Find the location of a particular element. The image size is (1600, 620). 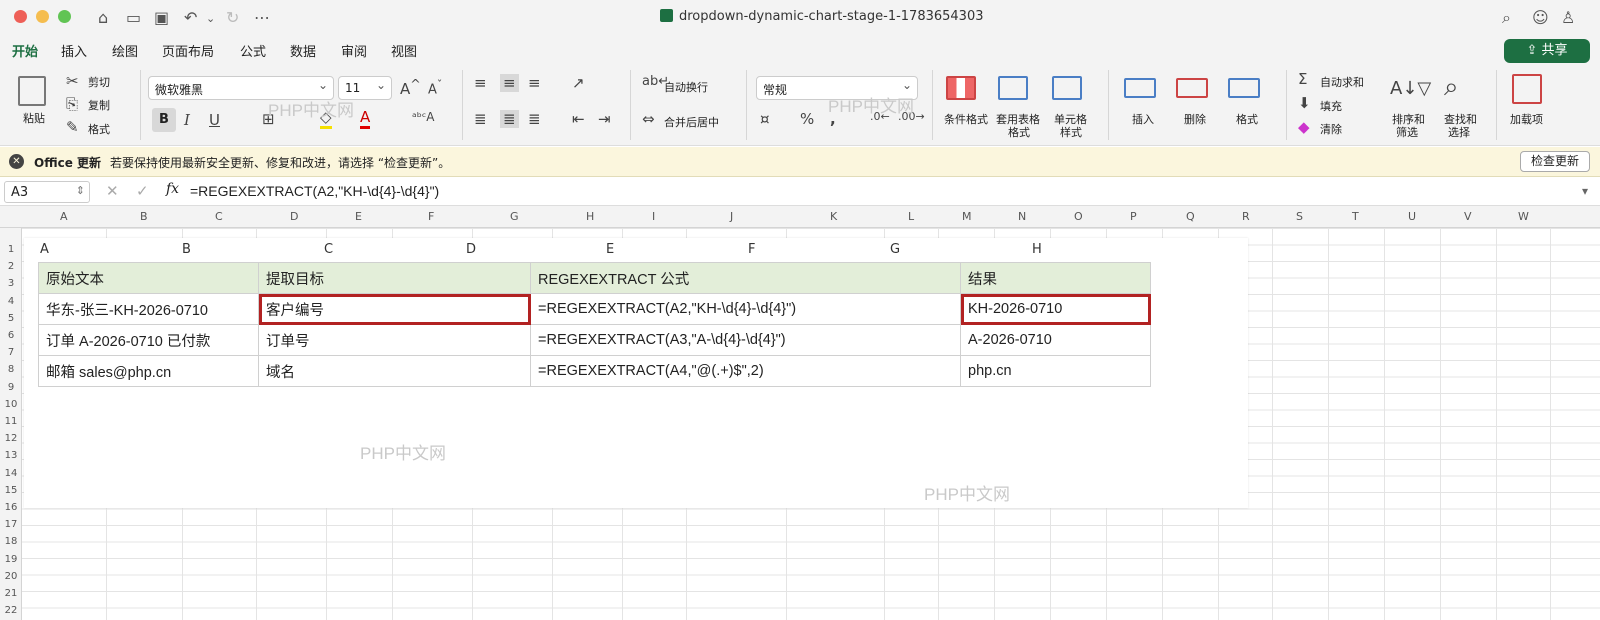

column-header: D is located at coordinates (294, 216).